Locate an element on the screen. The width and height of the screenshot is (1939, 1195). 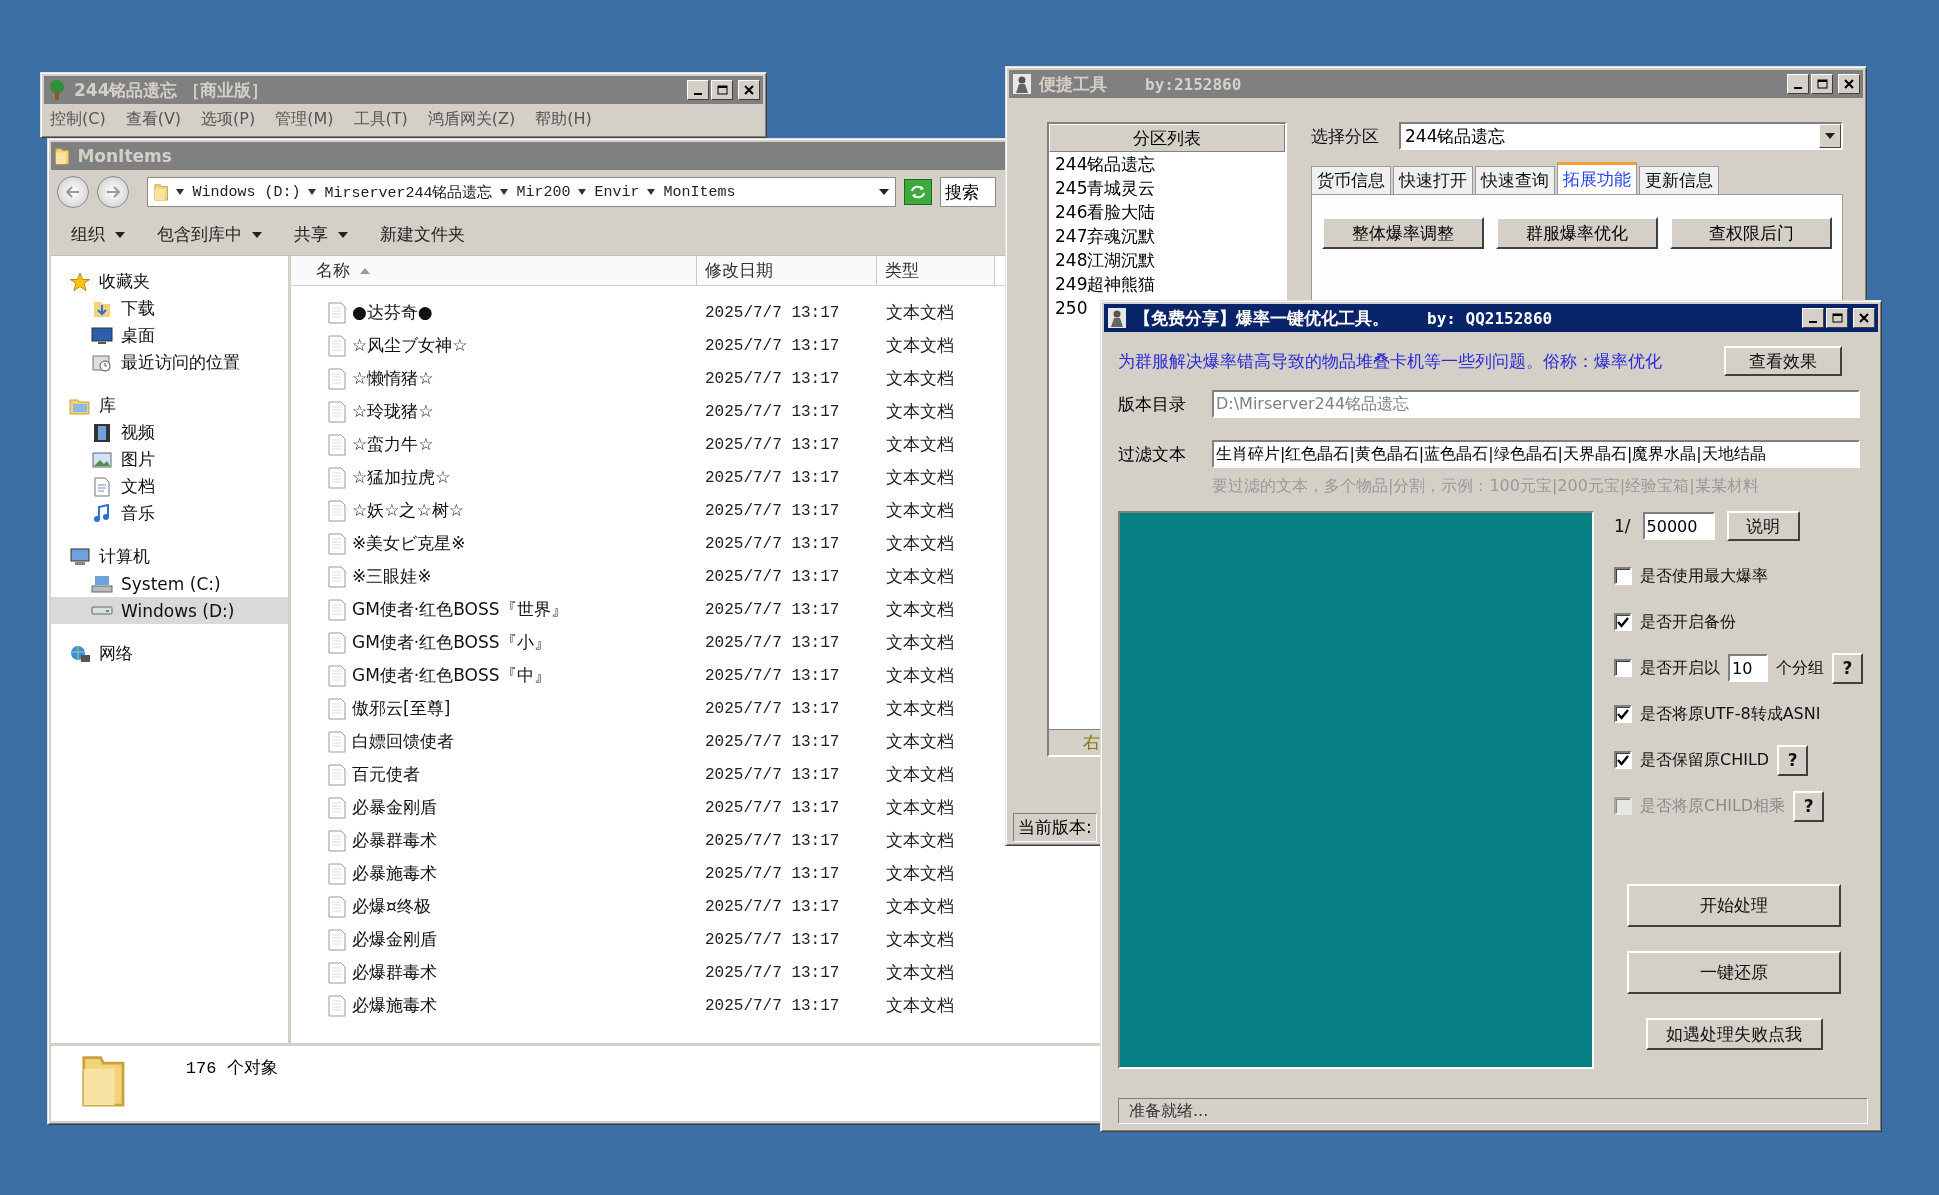
address-bar: Windows (D:) Mirserver244铭品遗忘 Mir200 Envir MonItems is located at coordinates (521, 192).